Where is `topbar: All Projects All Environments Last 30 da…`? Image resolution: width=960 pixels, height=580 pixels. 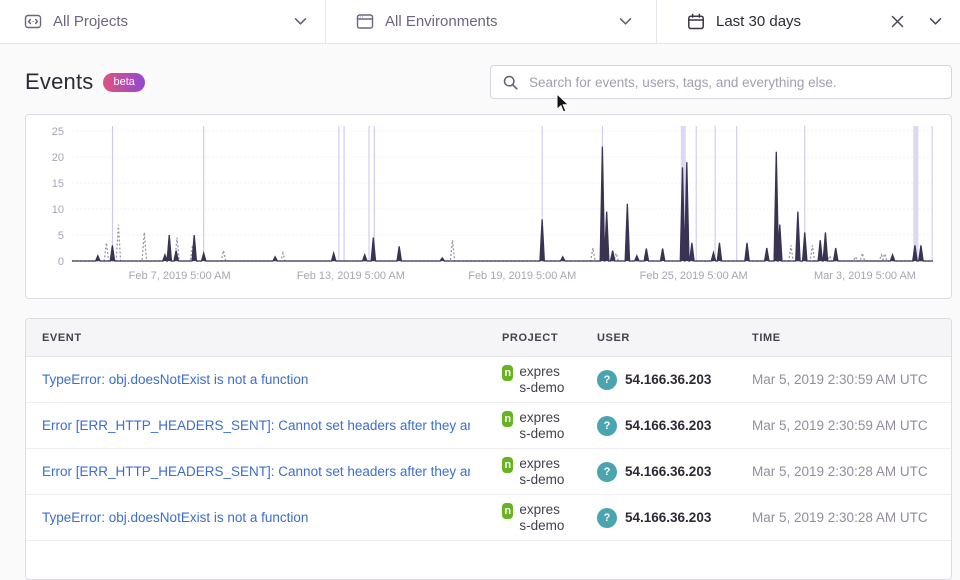 topbar: All Projects All Environments Last 30 da… is located at coordinates (480, 22).